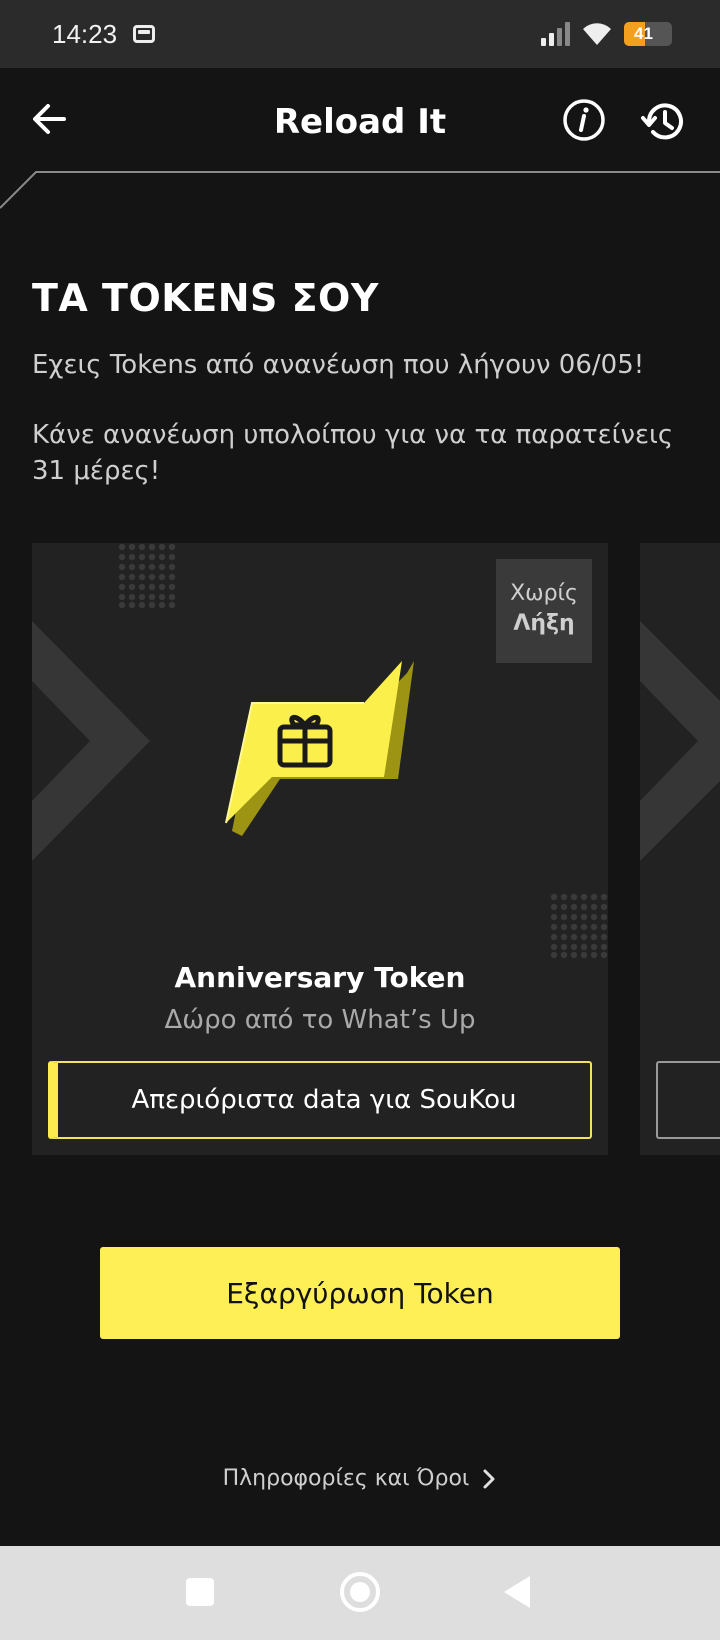 The image size is (720, 1640). Describe the element at coordinates (688, 1100) in the screenshot. I see `next-token-benefit` at that location.